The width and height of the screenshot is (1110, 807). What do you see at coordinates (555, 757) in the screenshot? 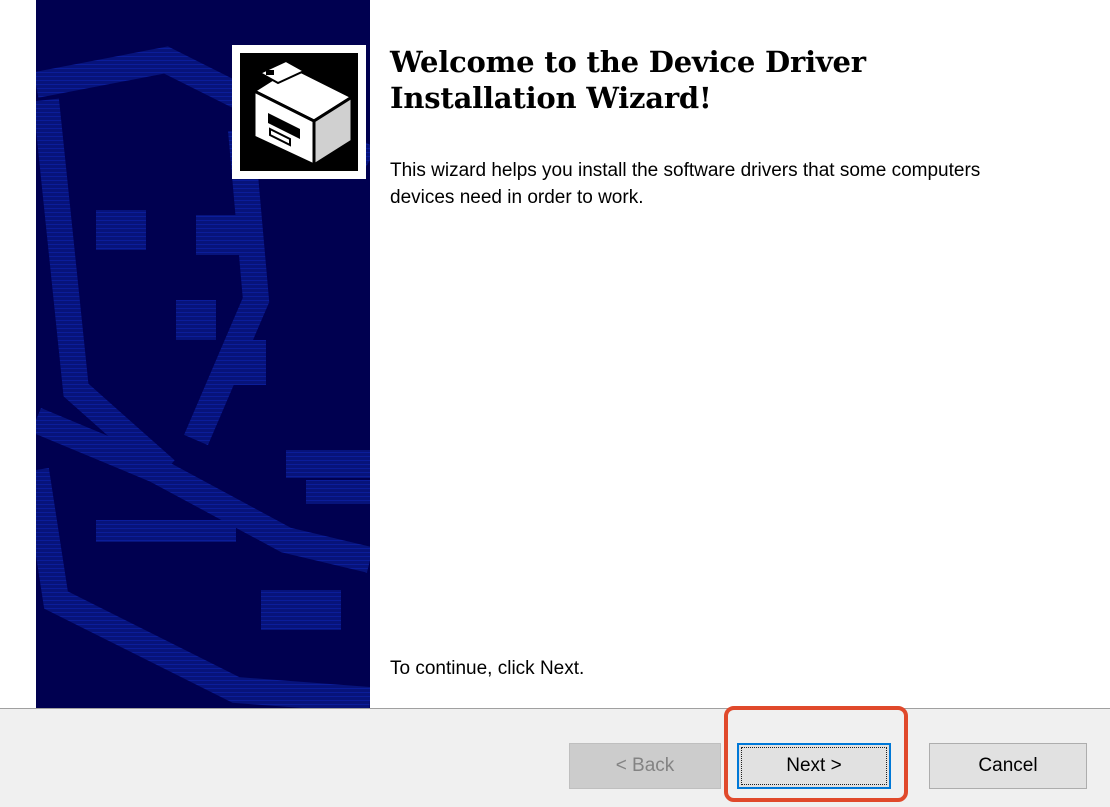
I see `wizard-button-bar: < Back Next > Cancel` at bounding box center [555, 757].